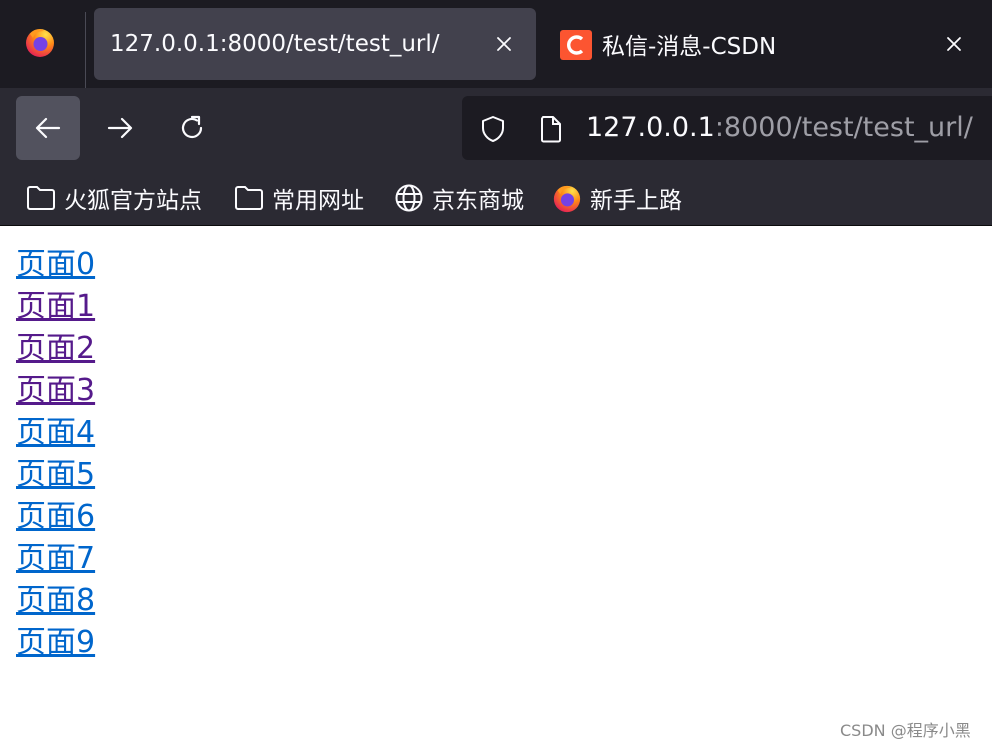 The image size is (992, 746). Describe the element at coordinates (55, 306) in the screenshot. I see `page-link-1: 页面1` at that location.